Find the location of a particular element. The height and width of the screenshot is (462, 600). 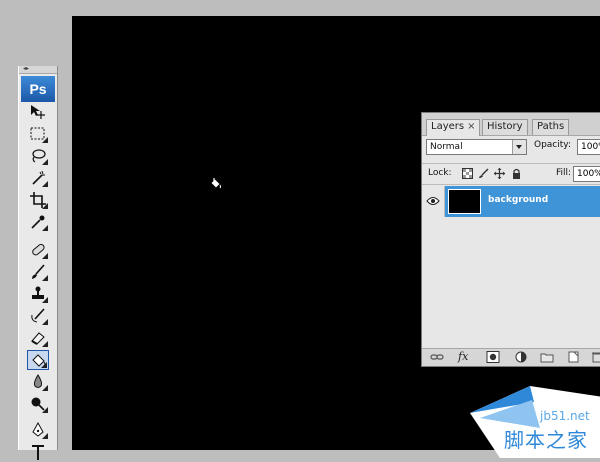

move-tool-icon is located at coordinates (38, 112).